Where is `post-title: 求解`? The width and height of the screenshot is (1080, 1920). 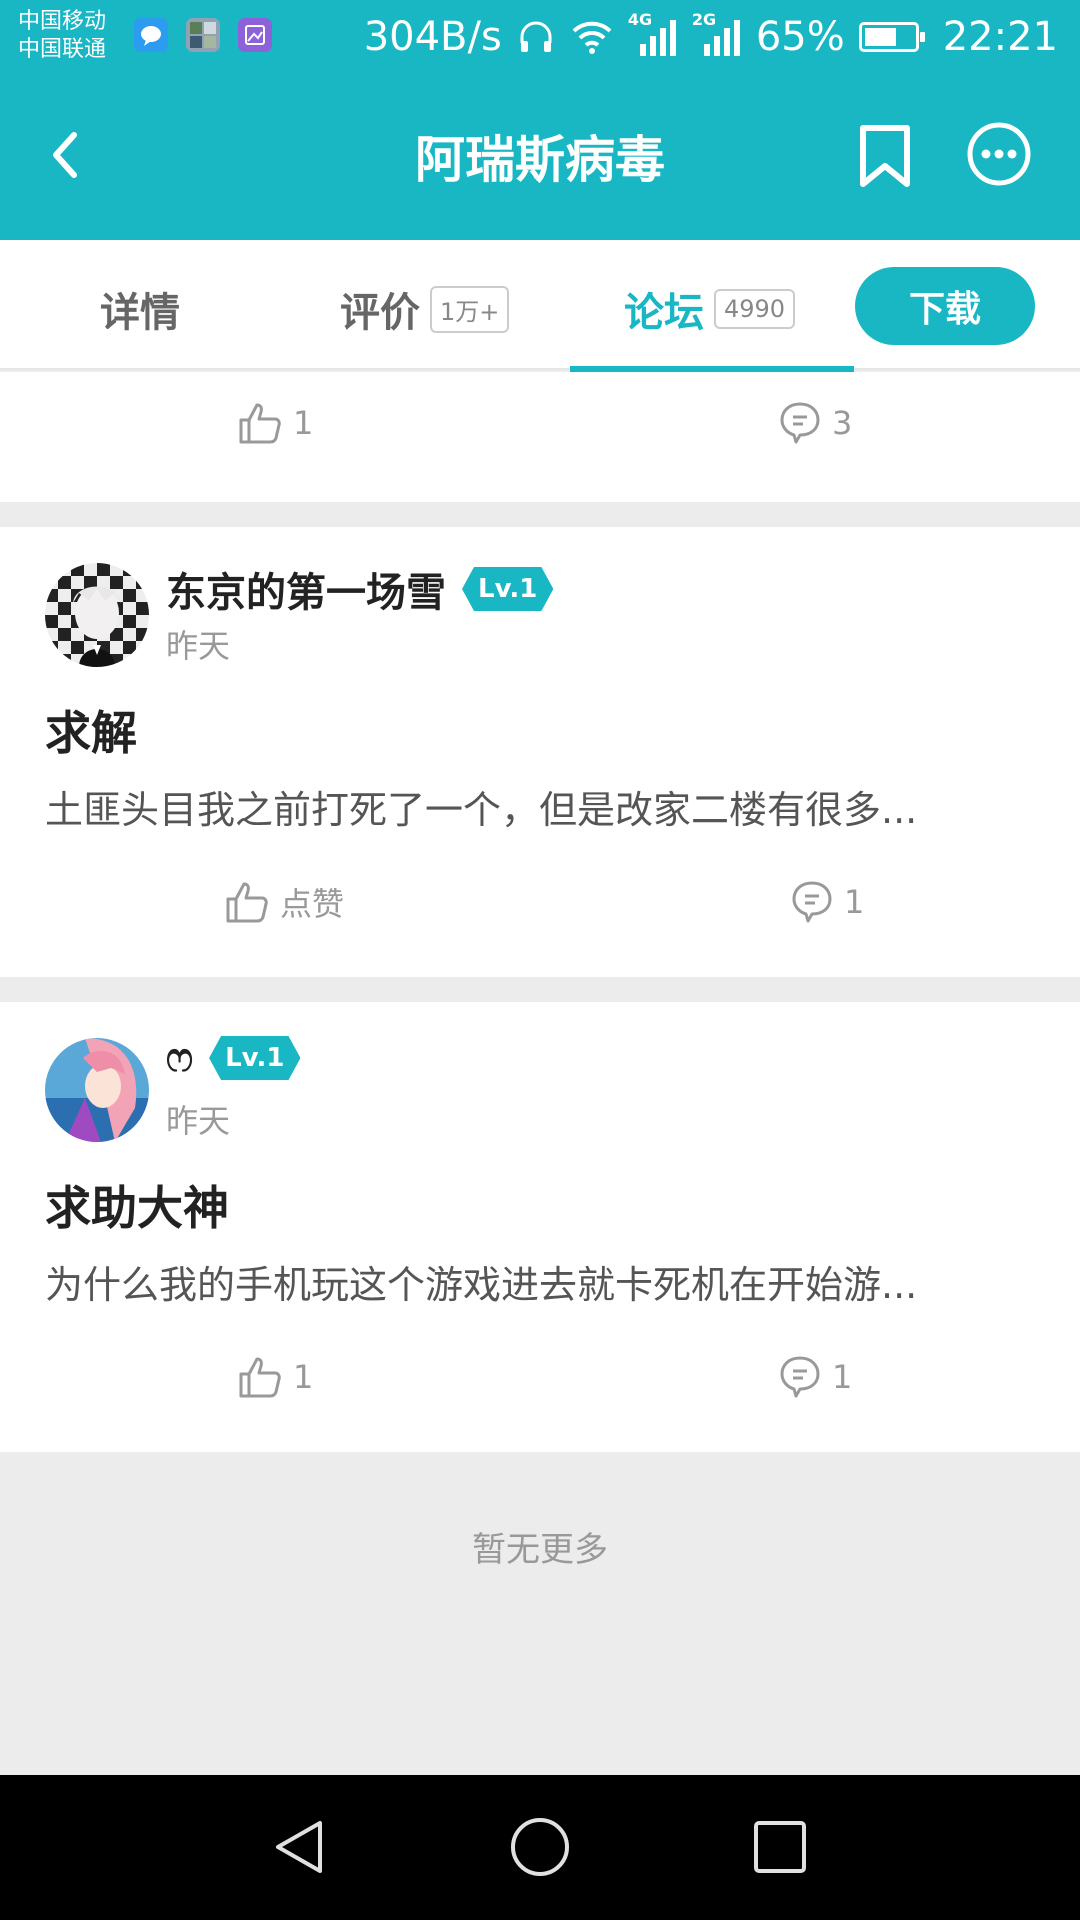 post-title: 求解 is located at coordinates (91, 730).